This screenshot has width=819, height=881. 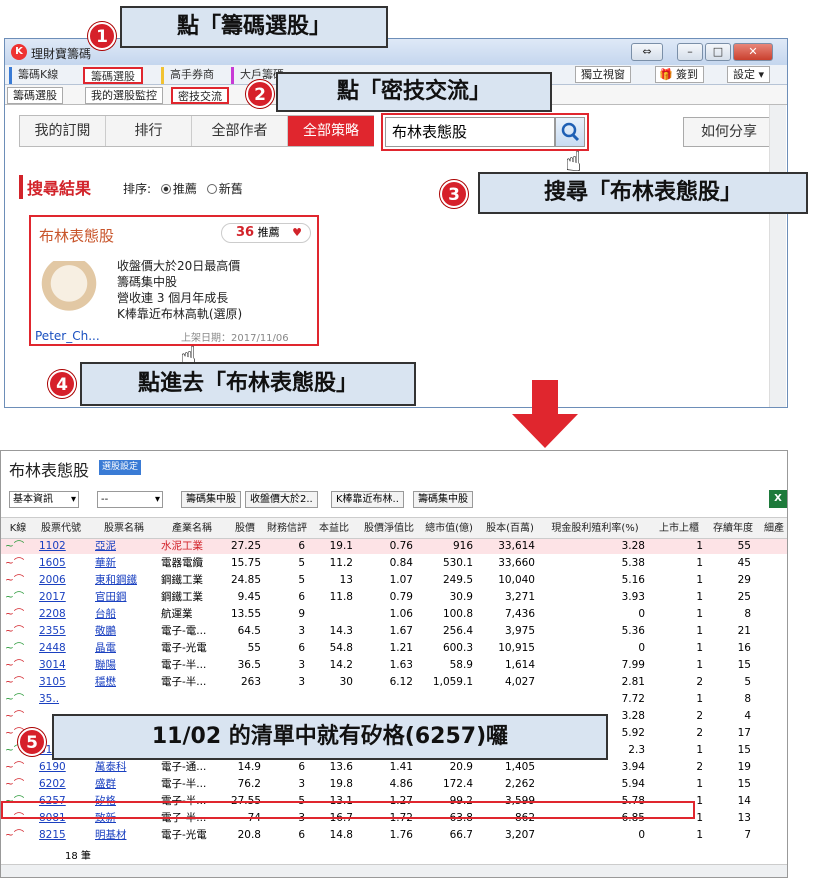 What do you see at coordinates (76, 235) in the screenshot?
I see `card-strategy-name: 布林表態股` at bounding box center [76, 235].